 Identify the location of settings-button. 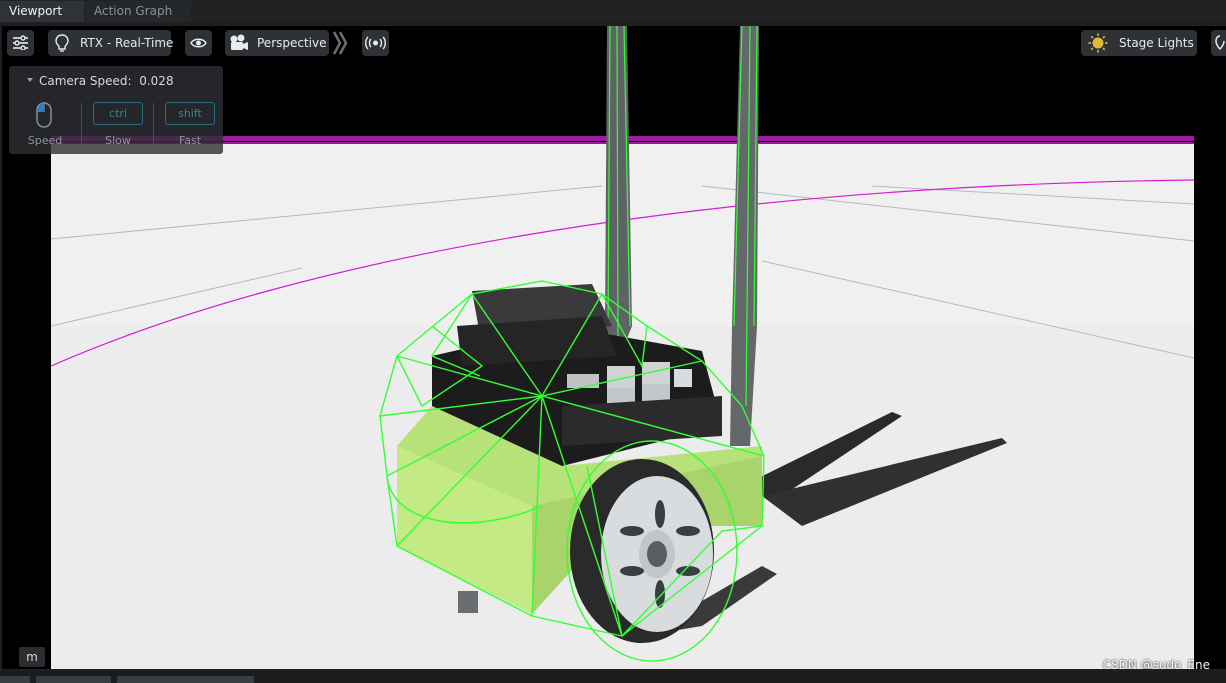
(20, 43).